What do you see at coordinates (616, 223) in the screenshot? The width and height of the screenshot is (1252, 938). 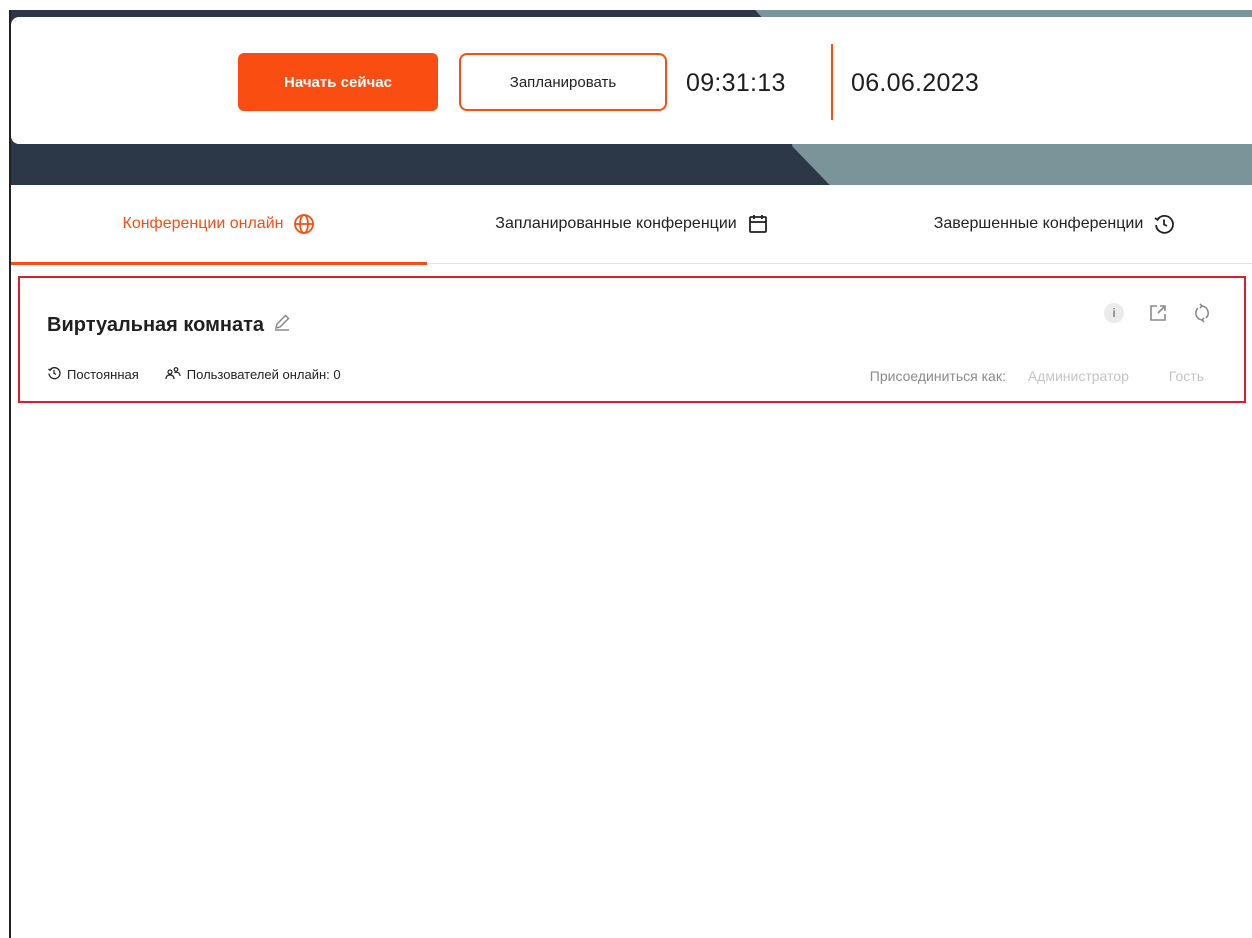 I see `tab-scheduled-conferences-label: Запланированные конференции` at bounding box center [616, 223].